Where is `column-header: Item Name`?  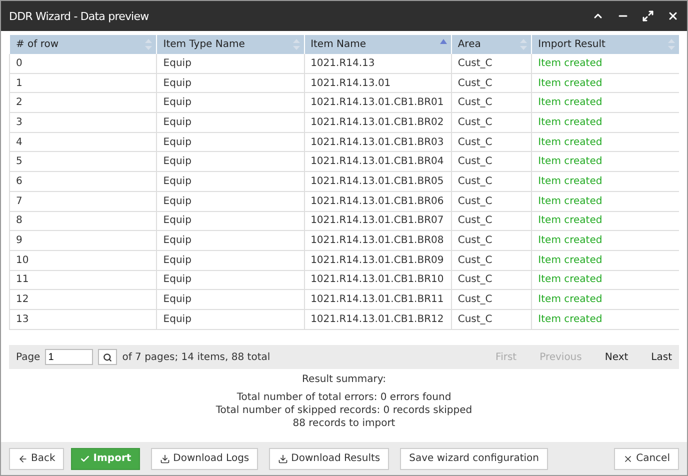 column-header: Item Name is located at coordinates (378, 44).